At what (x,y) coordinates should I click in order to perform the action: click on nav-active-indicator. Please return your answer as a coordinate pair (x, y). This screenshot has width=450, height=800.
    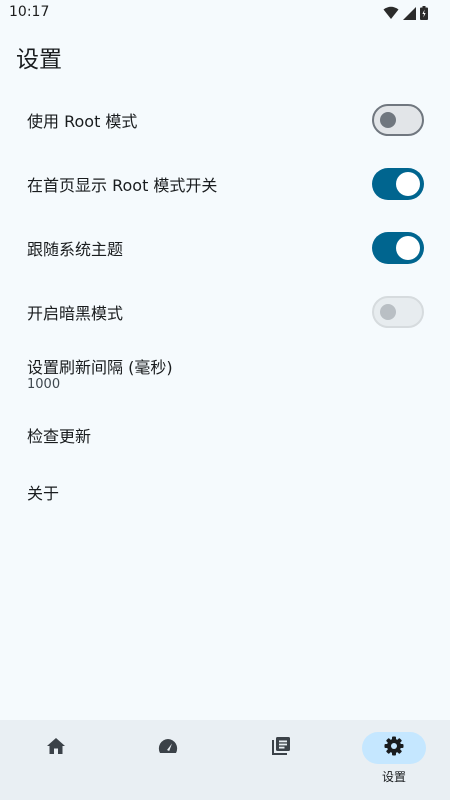
    Looking at the image, I should click on (394, 748).